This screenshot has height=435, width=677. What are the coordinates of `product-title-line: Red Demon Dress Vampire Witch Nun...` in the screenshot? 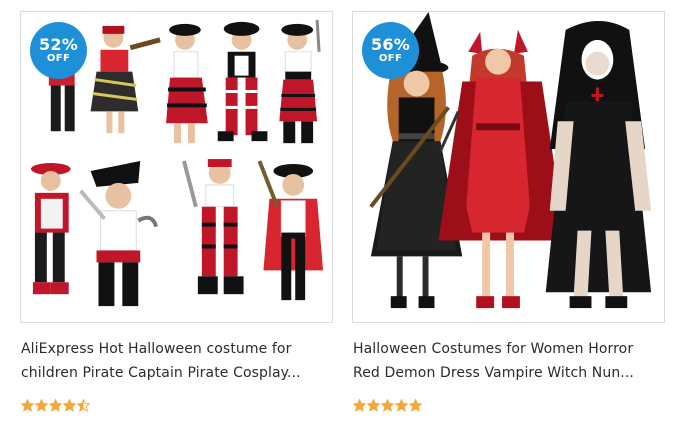 It's located at (493, 372).